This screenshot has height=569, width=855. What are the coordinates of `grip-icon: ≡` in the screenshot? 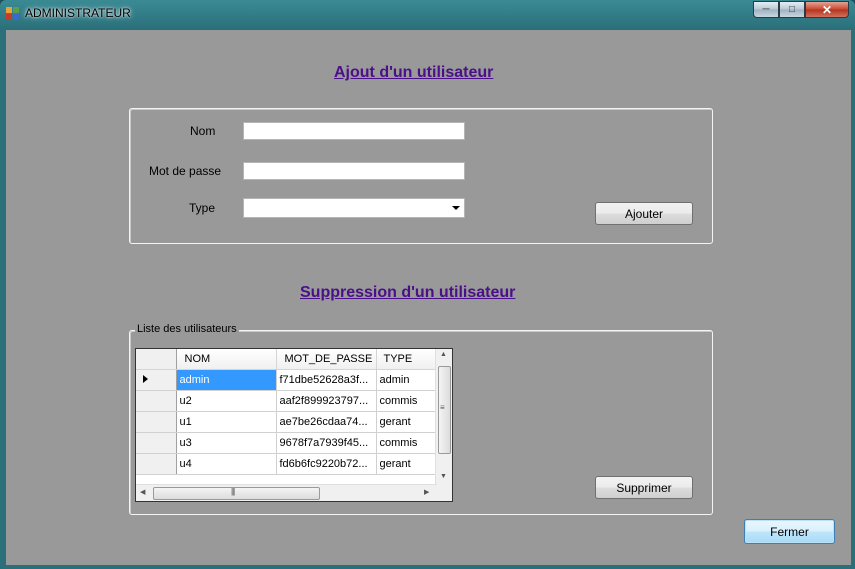 It's located at (442, 407).